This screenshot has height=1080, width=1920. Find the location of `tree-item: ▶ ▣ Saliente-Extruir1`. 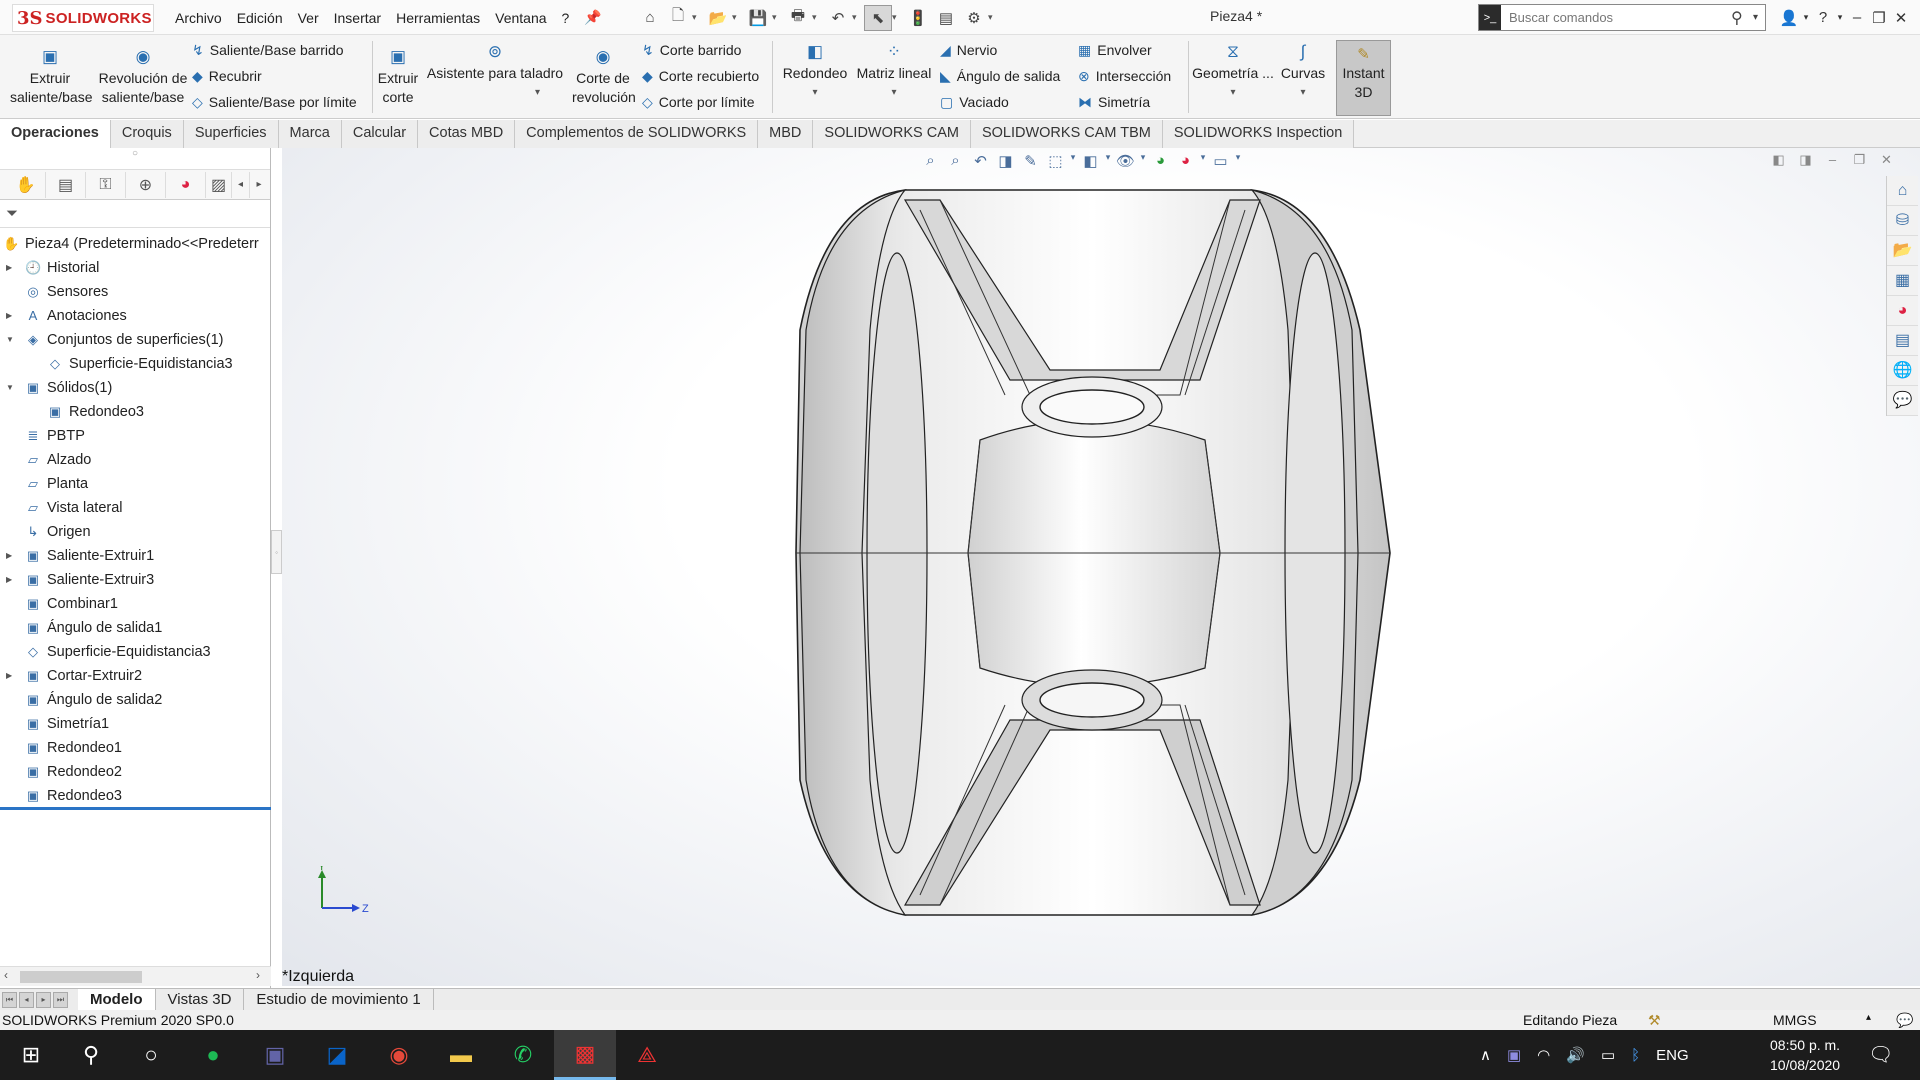

tree-item: ▶ ▣ Saliente-Extruir1 is located at coordinates (135, 556).